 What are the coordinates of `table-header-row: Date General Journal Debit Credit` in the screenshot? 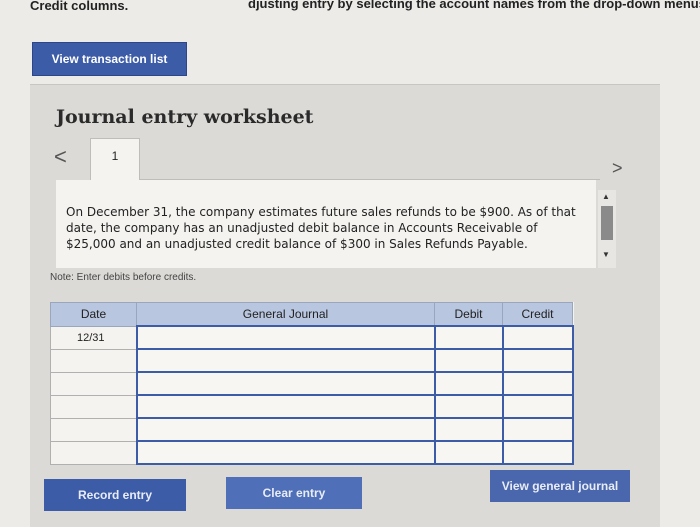 It's located at (311, 314).